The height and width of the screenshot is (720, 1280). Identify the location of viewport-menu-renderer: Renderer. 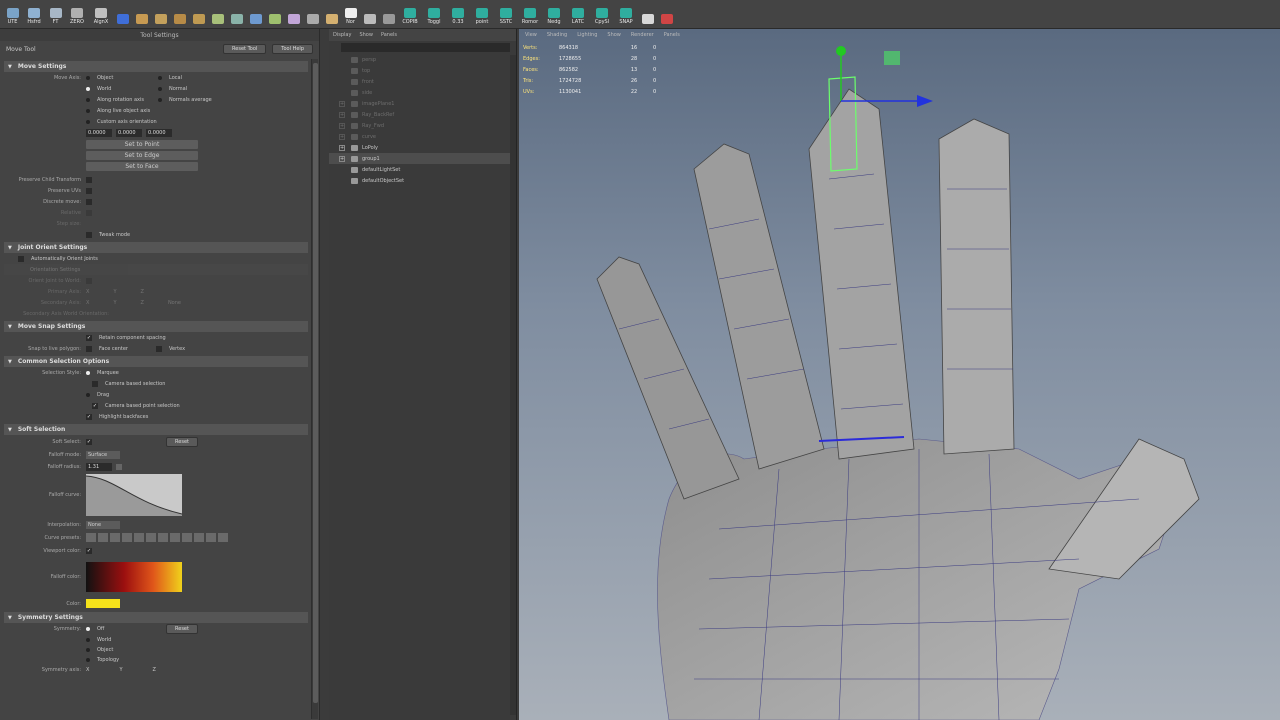
(642, 35).